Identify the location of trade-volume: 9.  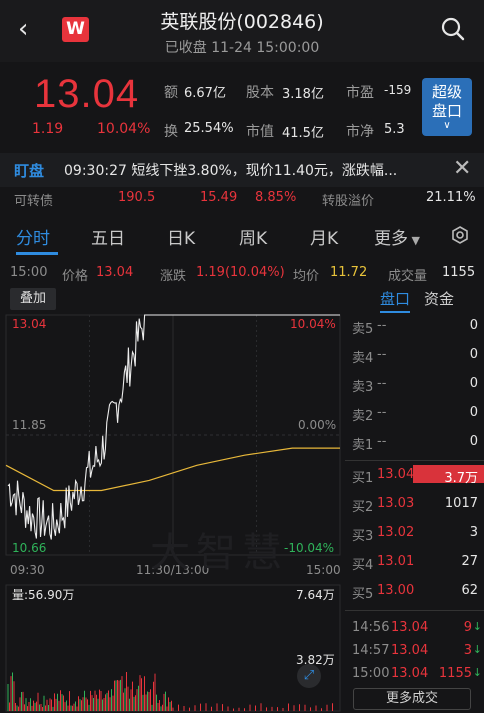
(467, 627).